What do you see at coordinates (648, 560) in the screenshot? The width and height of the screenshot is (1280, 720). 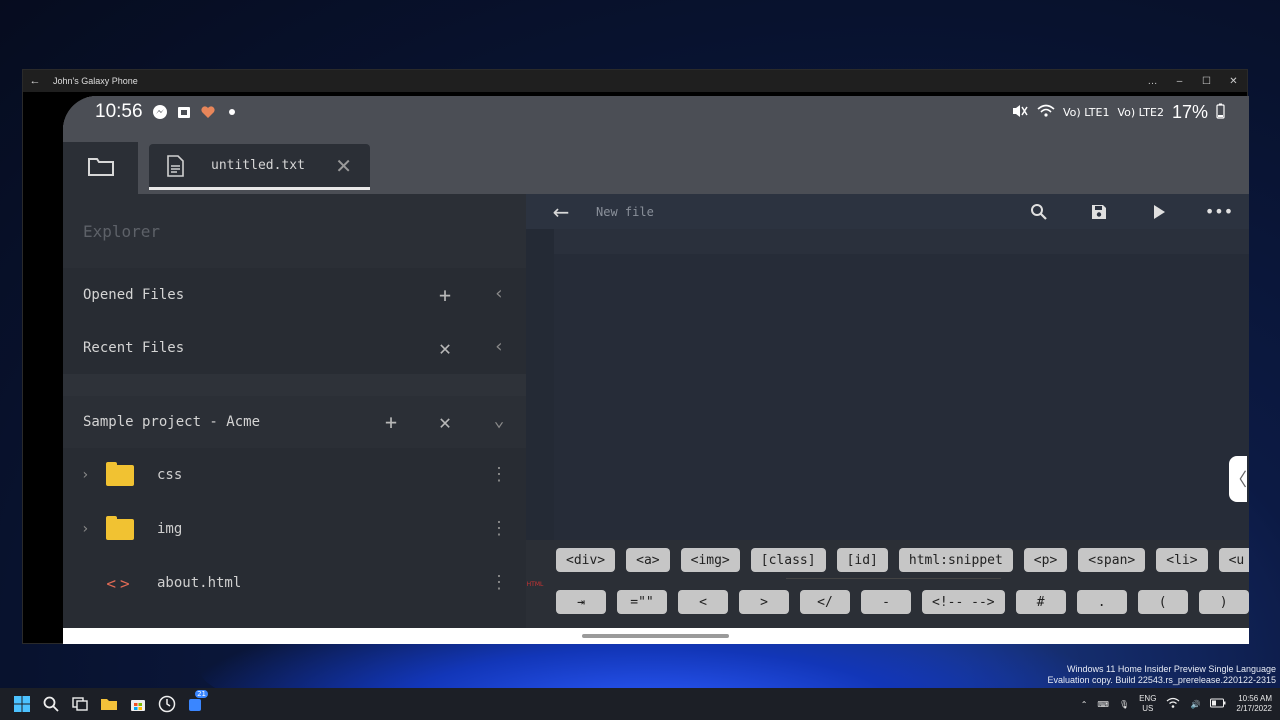 I see `snippet-key: <a>` at bounding box center [648, 560].